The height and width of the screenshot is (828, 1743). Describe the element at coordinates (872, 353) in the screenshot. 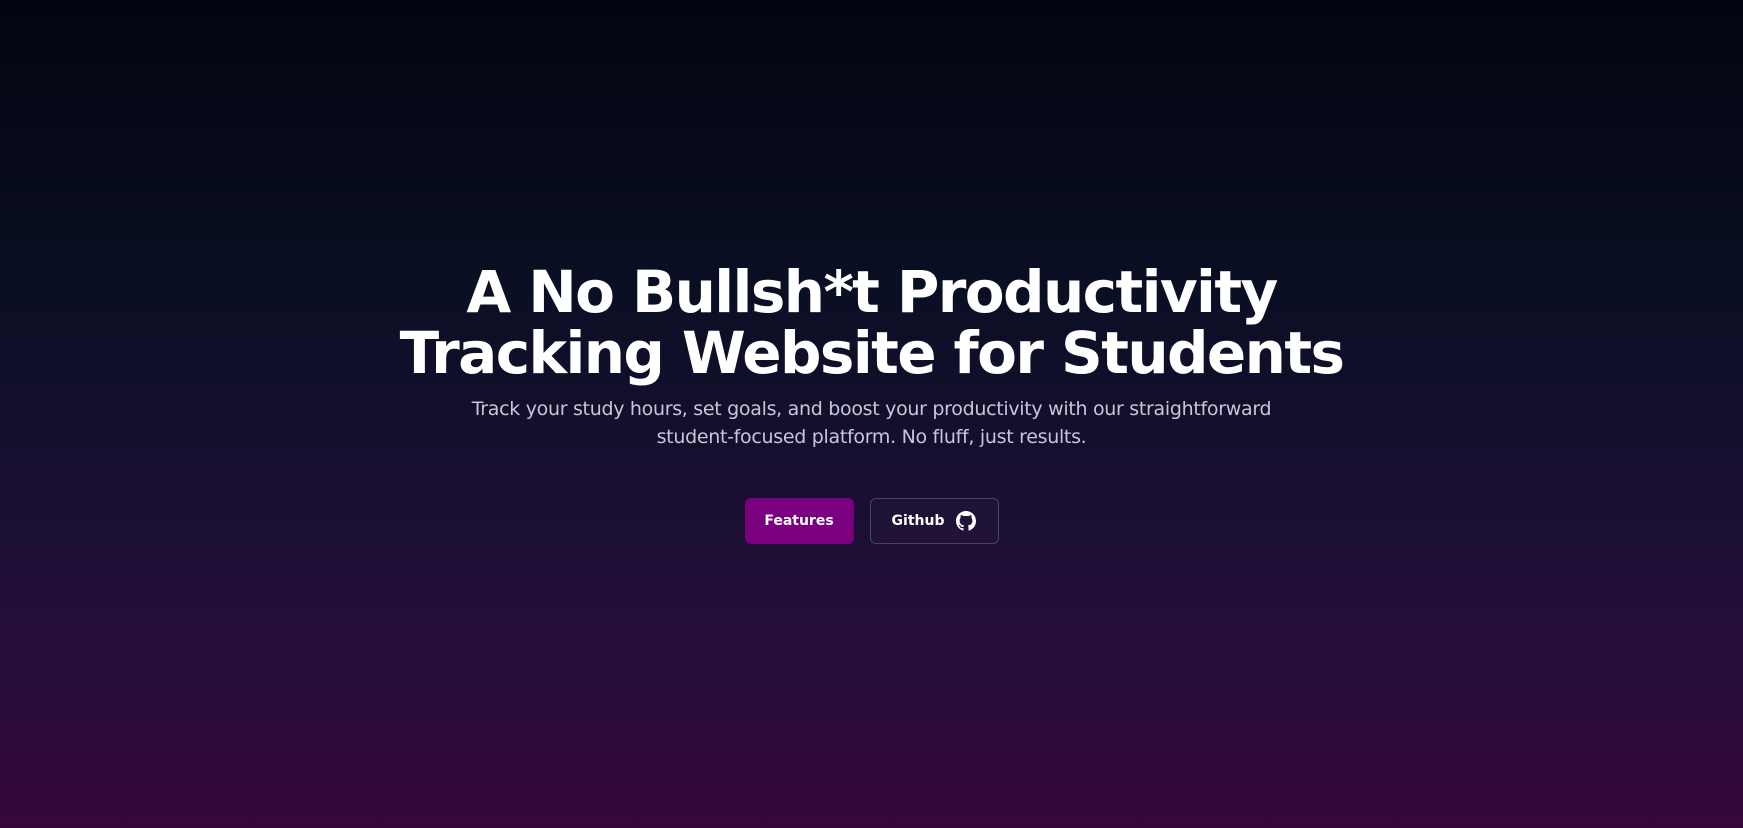

I see `hero-title-line-2: Tracking Website for Students` at that location.